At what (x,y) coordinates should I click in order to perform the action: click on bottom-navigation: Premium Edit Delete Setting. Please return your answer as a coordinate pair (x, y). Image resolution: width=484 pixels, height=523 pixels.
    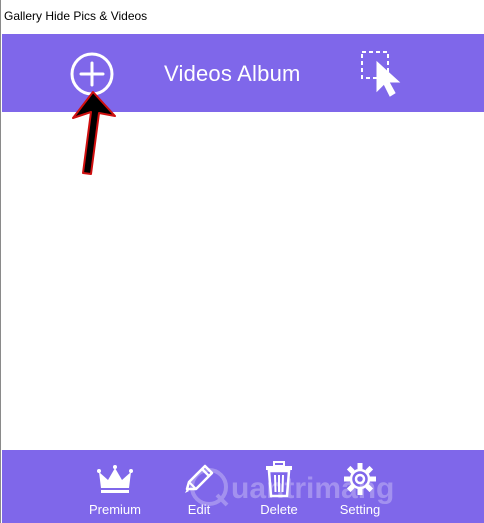
    Looking at the image, I should click on (243, 486).